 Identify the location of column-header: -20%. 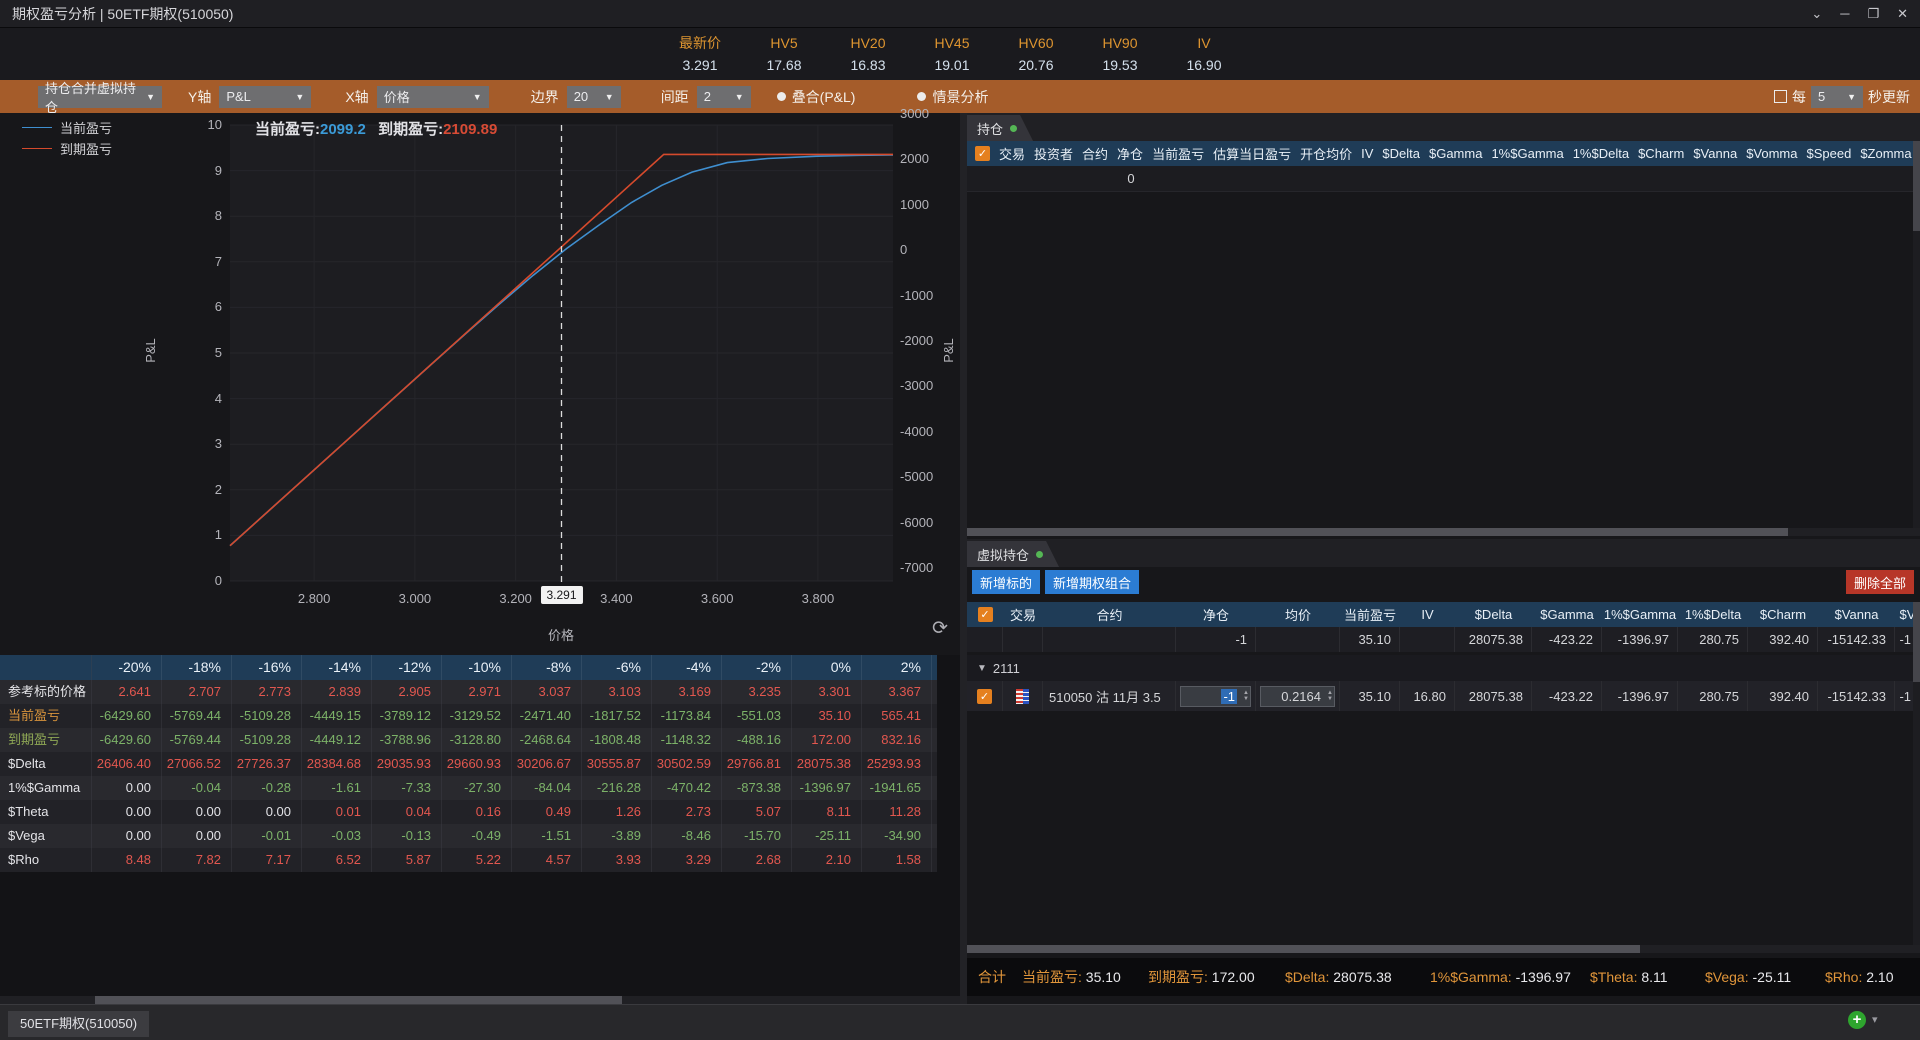
(127, 667).